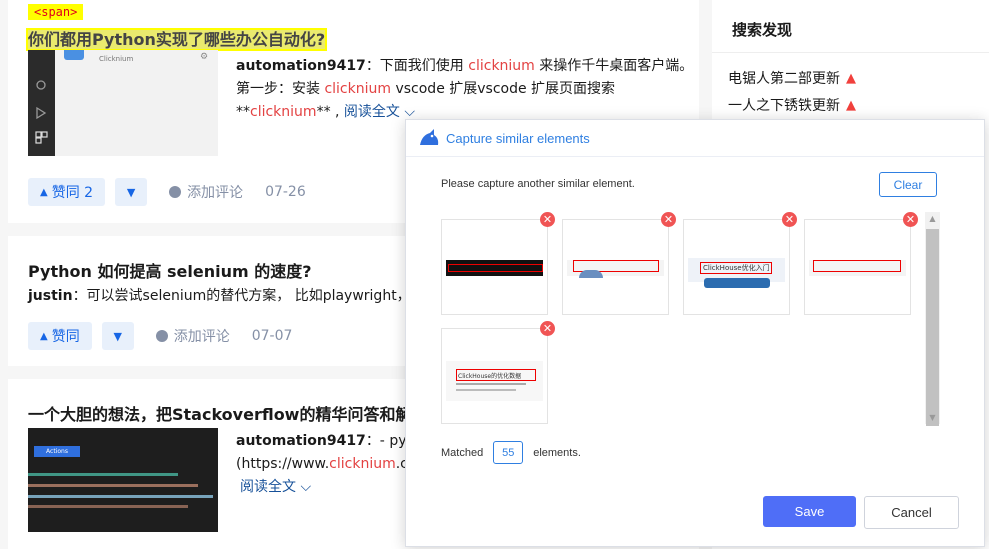 The width and height of the screenshot is (989, 549). What do you see at coordinates (123, 103) in the screenshot?
I see `answer-thumbnail: Clicknium ⚙` at bounding box center [123, 103].